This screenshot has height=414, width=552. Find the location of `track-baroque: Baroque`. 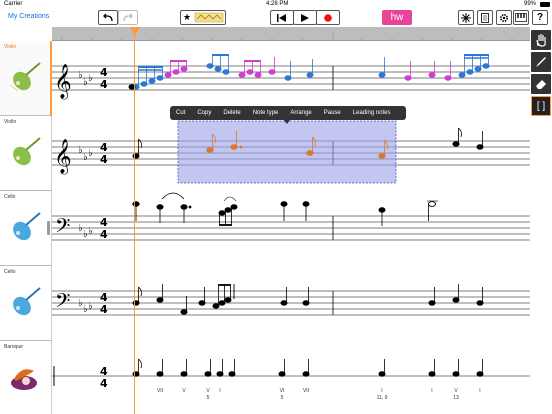

track-baroque: Baroque is located at coordinates (26, 377).